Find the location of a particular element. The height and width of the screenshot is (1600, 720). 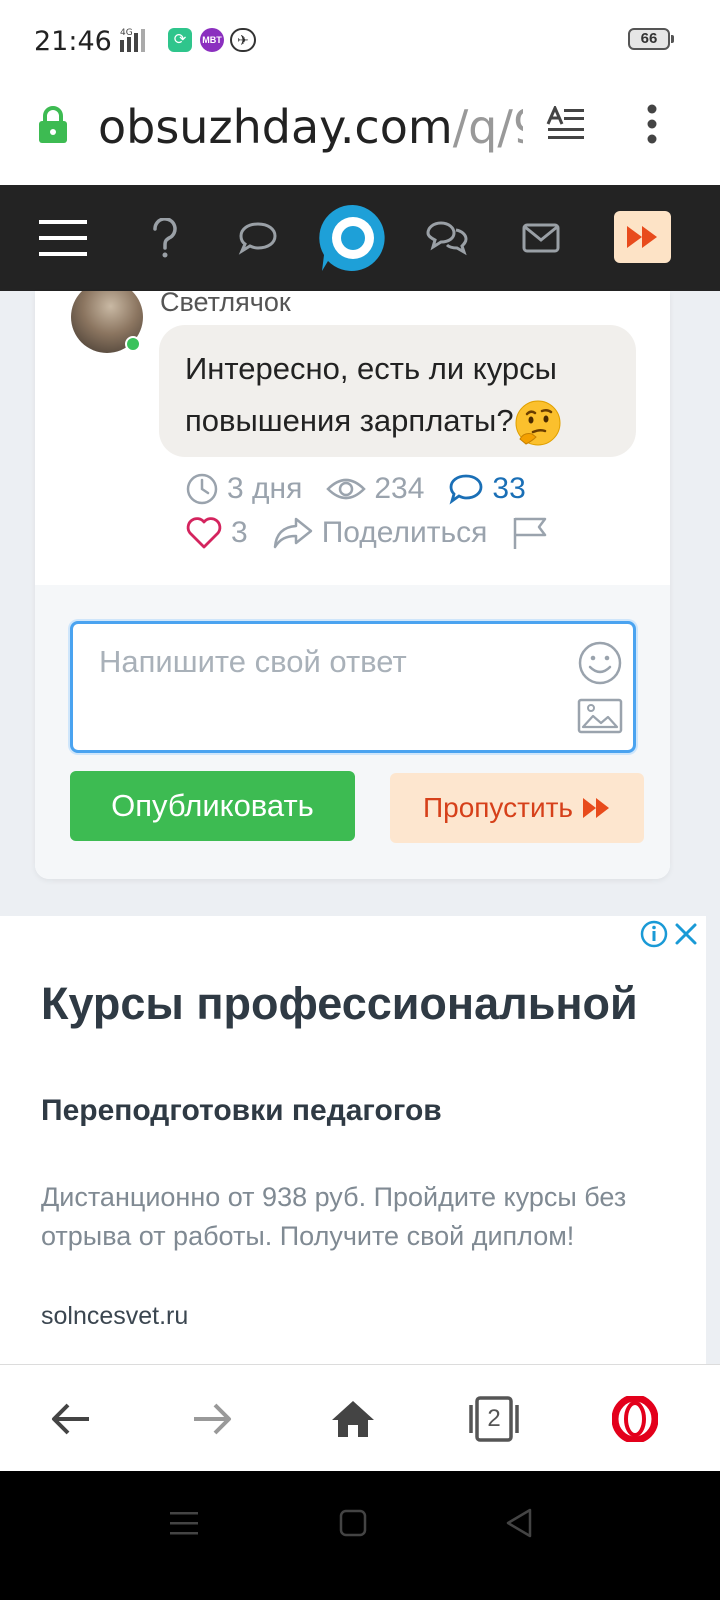

time-ago: 3 дня is located at coordinates (265, 488).